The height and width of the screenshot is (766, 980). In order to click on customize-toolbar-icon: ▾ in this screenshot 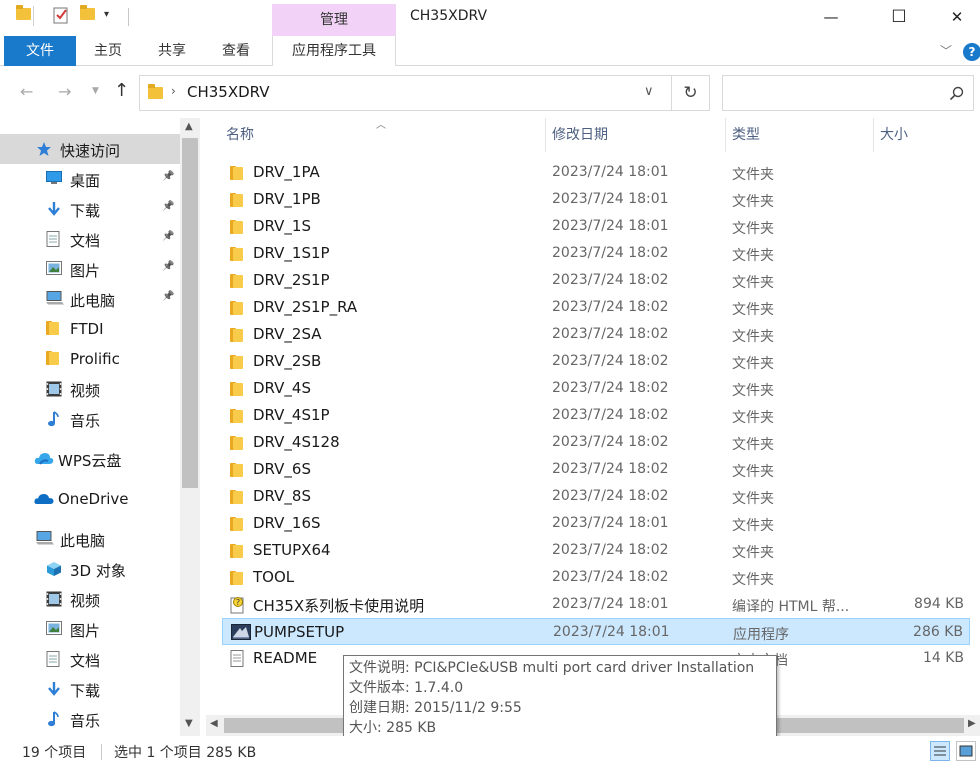, I will do `click(106, 14)`.